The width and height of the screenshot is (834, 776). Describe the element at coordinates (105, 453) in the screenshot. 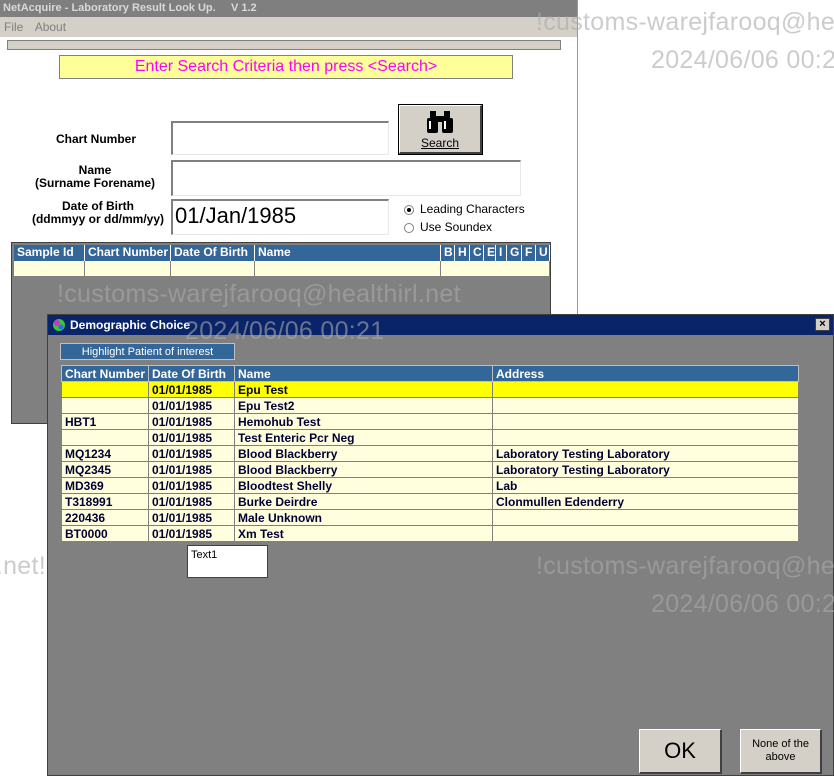

I see `cell-chart: MQ1234` at that location.